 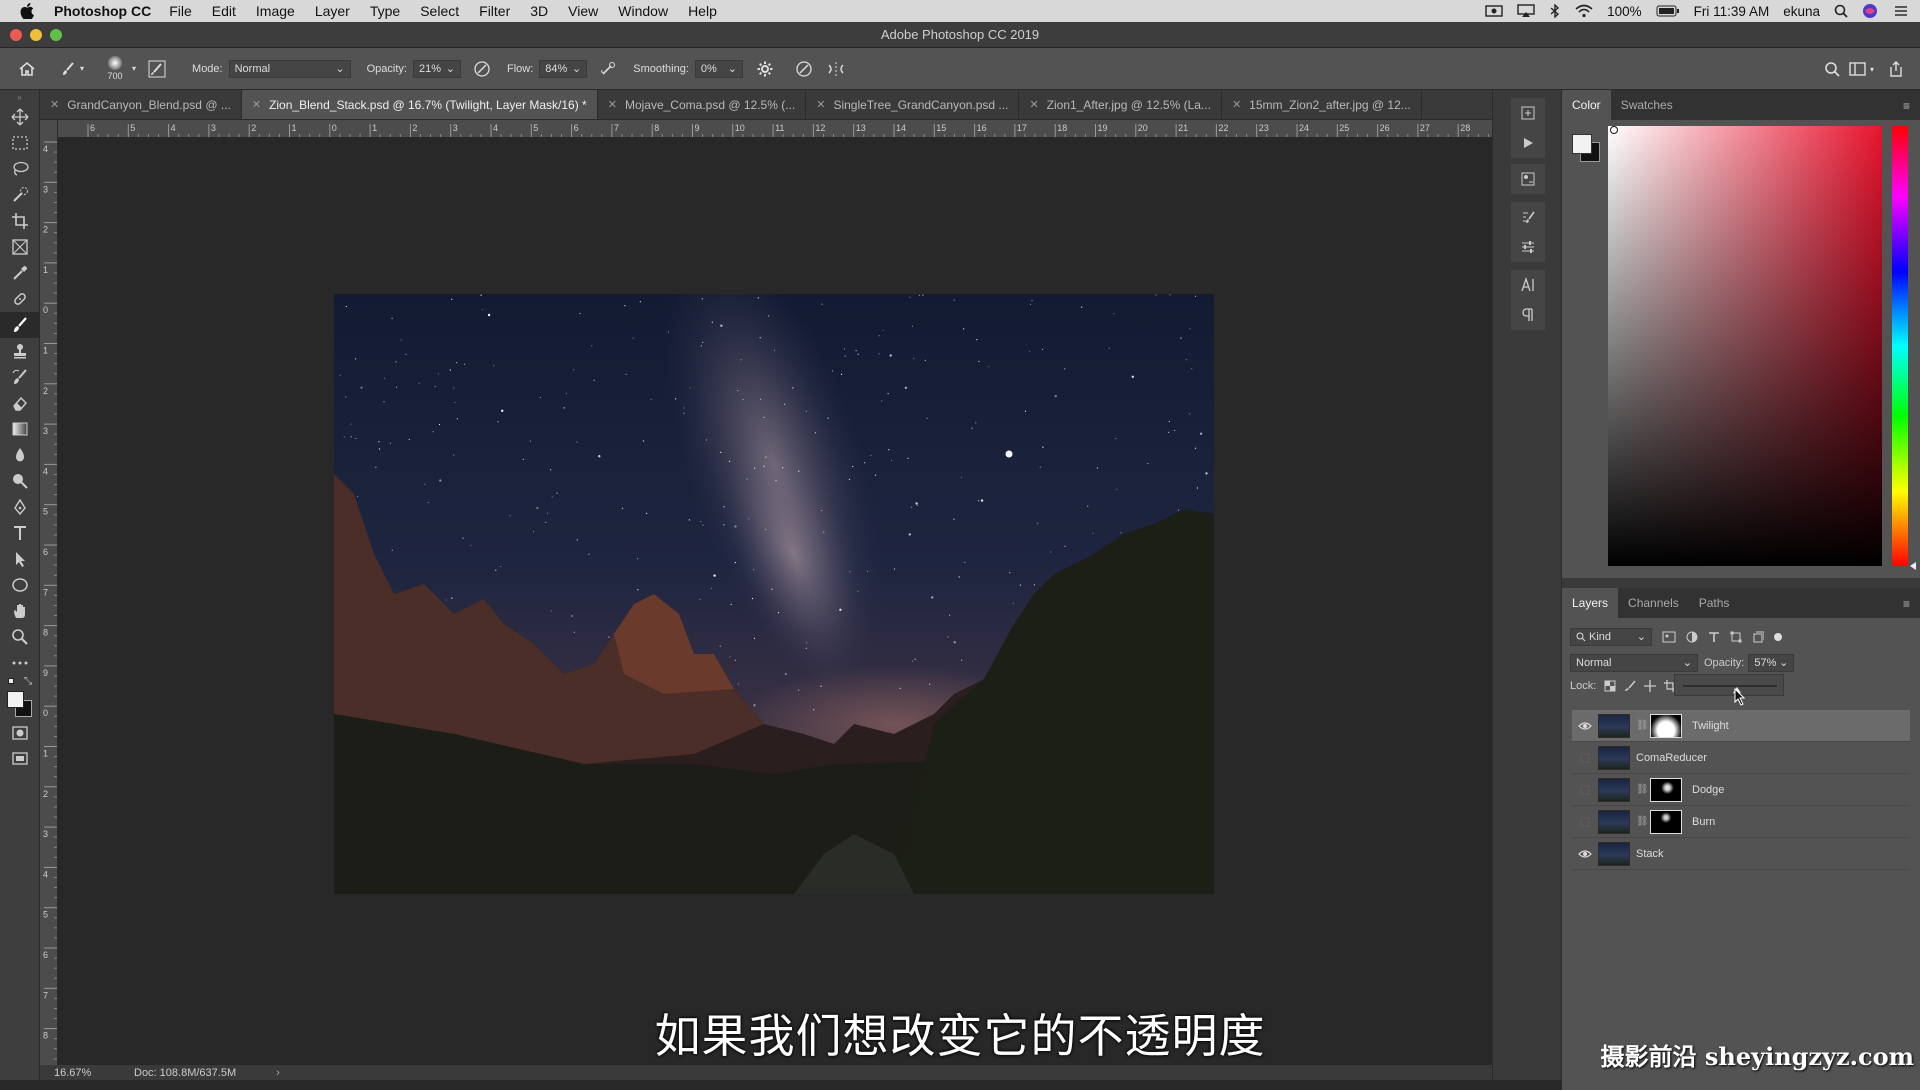 I want to click on healing-brush-tool-icon, so click(x=20, y=299).